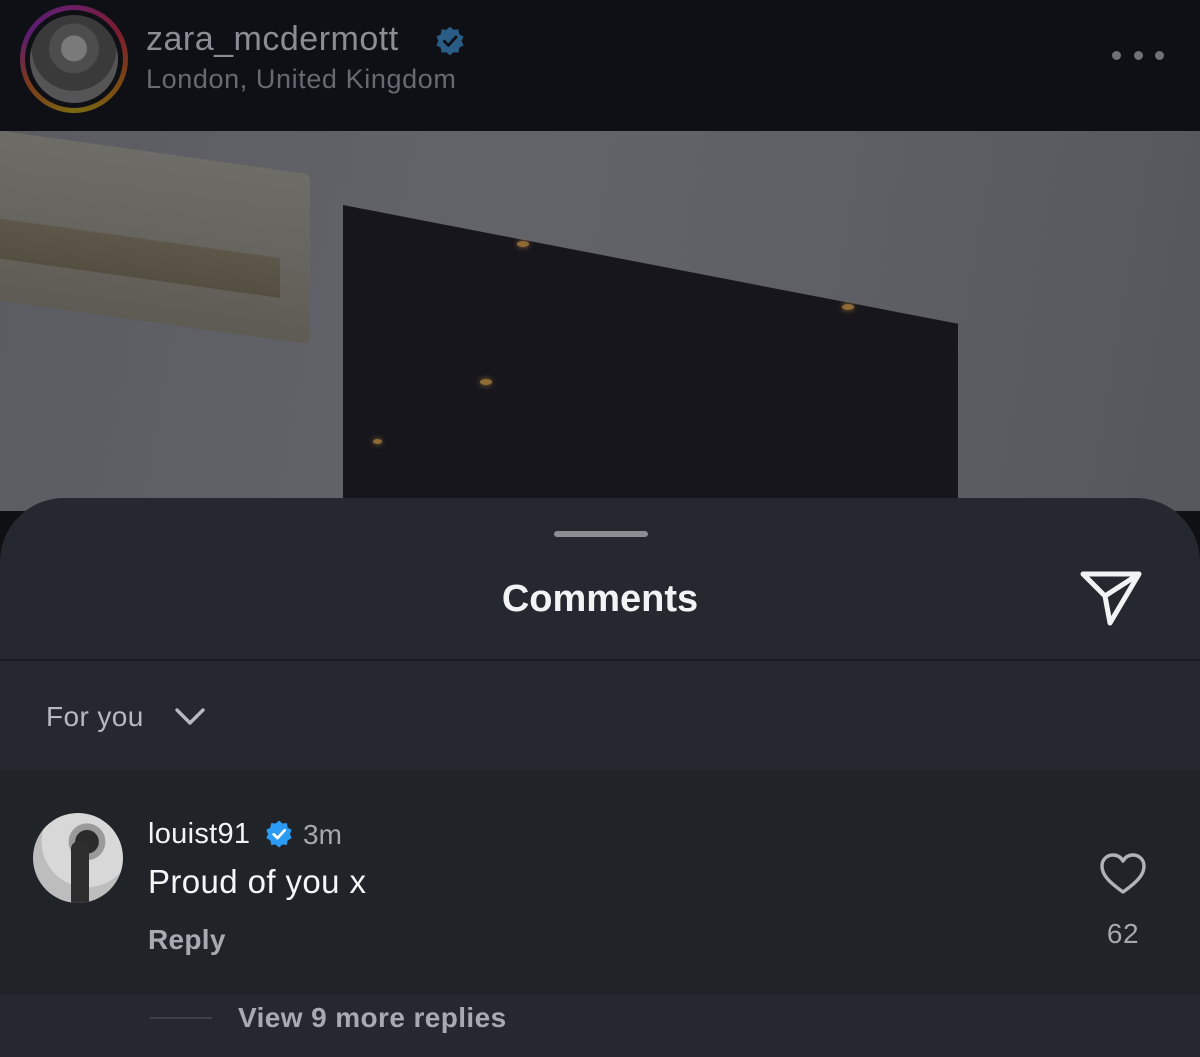 This screenshot has height=1057, width=1200. Describe the element at coordinates (600, 1026) in the screenshot. I see `view-replies-row: View 9 more replies` at that location.